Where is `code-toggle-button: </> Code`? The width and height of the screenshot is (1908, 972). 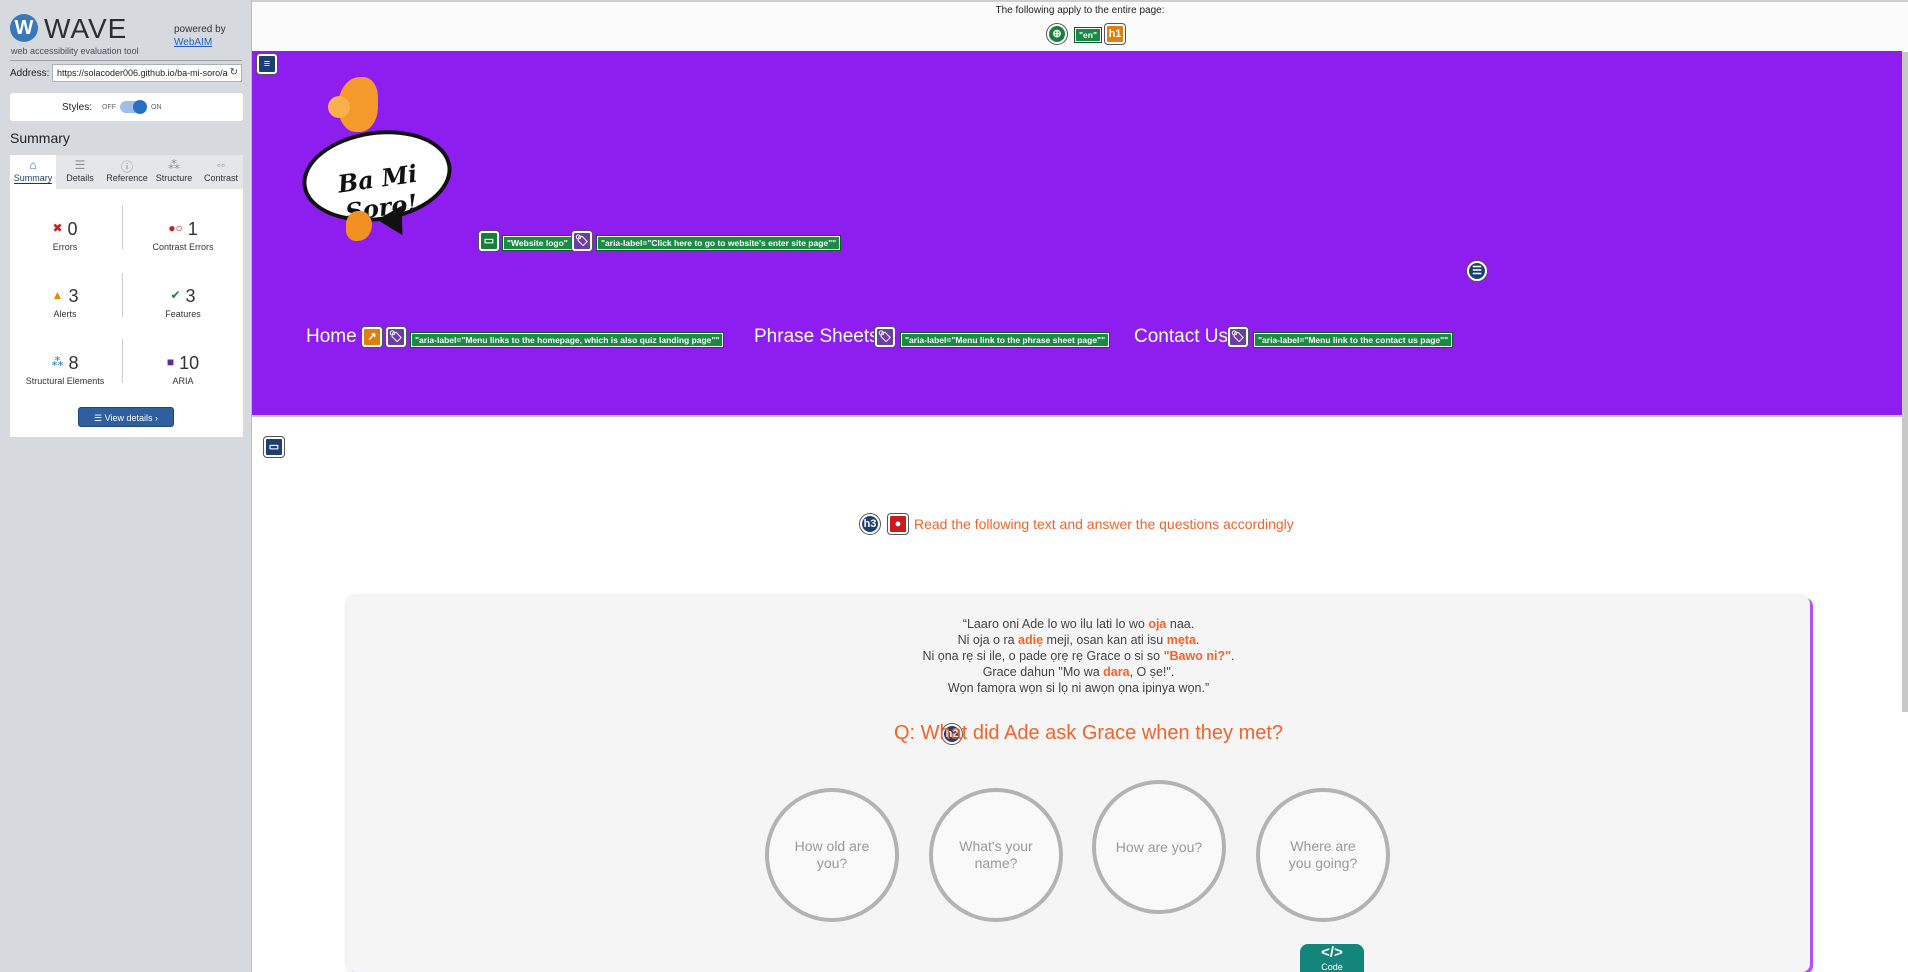
code-toggle-button: </> Code is located at coordinates (1332, 958).